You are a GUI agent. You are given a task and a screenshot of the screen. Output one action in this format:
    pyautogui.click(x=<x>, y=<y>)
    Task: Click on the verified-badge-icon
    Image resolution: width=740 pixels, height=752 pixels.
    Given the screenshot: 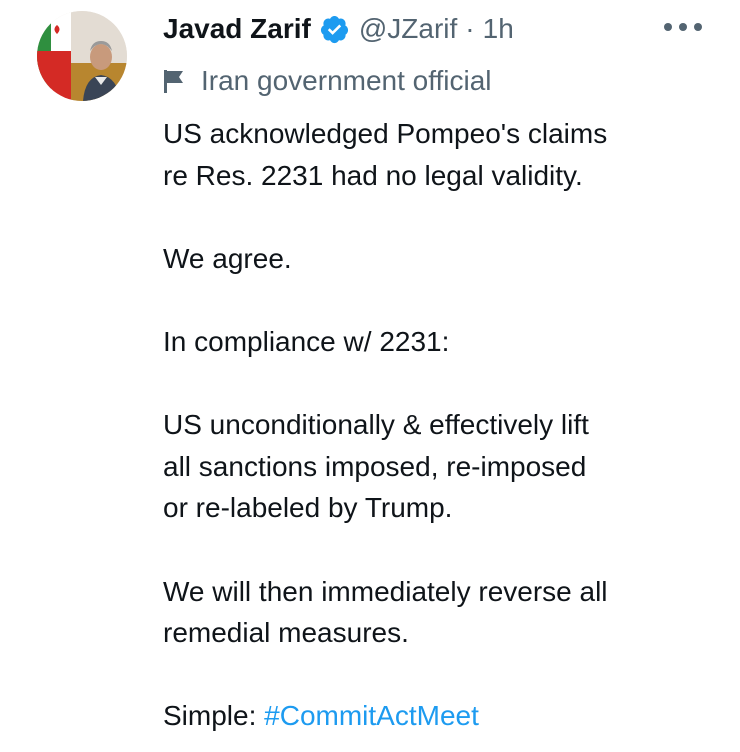 What is the action you would take?
    pyautogui.click(x=334, y=29)
    